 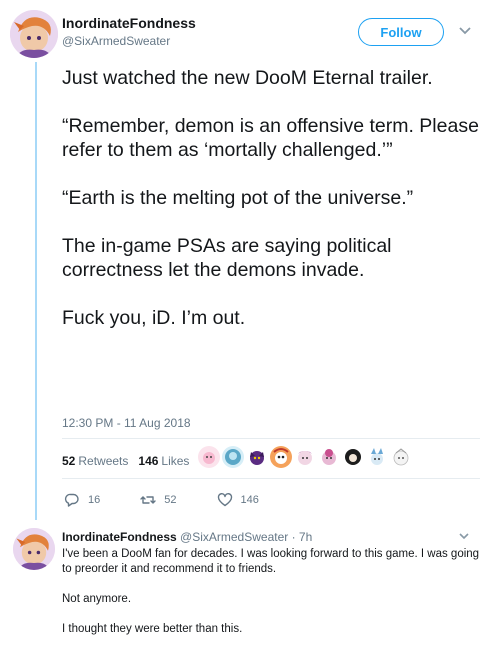 I want to click on reply-handle-time: @SixArmedSweater · 7h, so click(x=246, y=537).